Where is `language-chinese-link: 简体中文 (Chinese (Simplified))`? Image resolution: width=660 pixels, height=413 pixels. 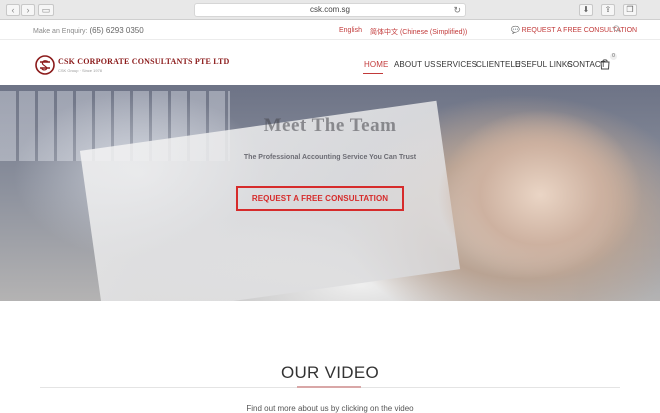
language-chinese-link: 简体中文 (Chinese (Simplified)) is located at coordinates (418, 32).